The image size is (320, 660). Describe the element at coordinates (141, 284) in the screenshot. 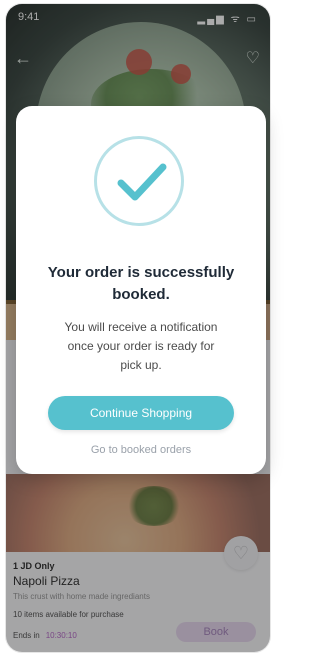

I see `modal-title: Your order is successfully booked.` at that location.